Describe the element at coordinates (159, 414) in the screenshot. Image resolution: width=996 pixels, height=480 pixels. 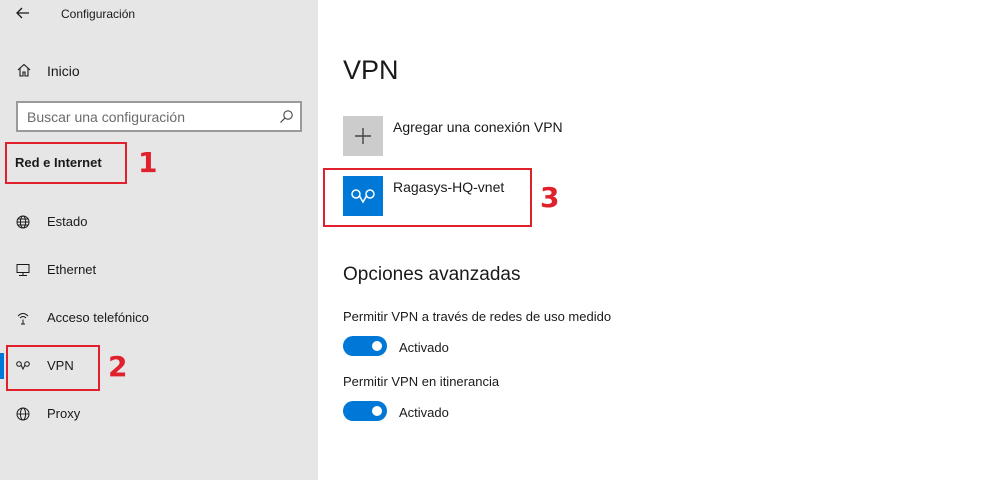
I see `sidebar-item-proxy: Proxy` at that location.